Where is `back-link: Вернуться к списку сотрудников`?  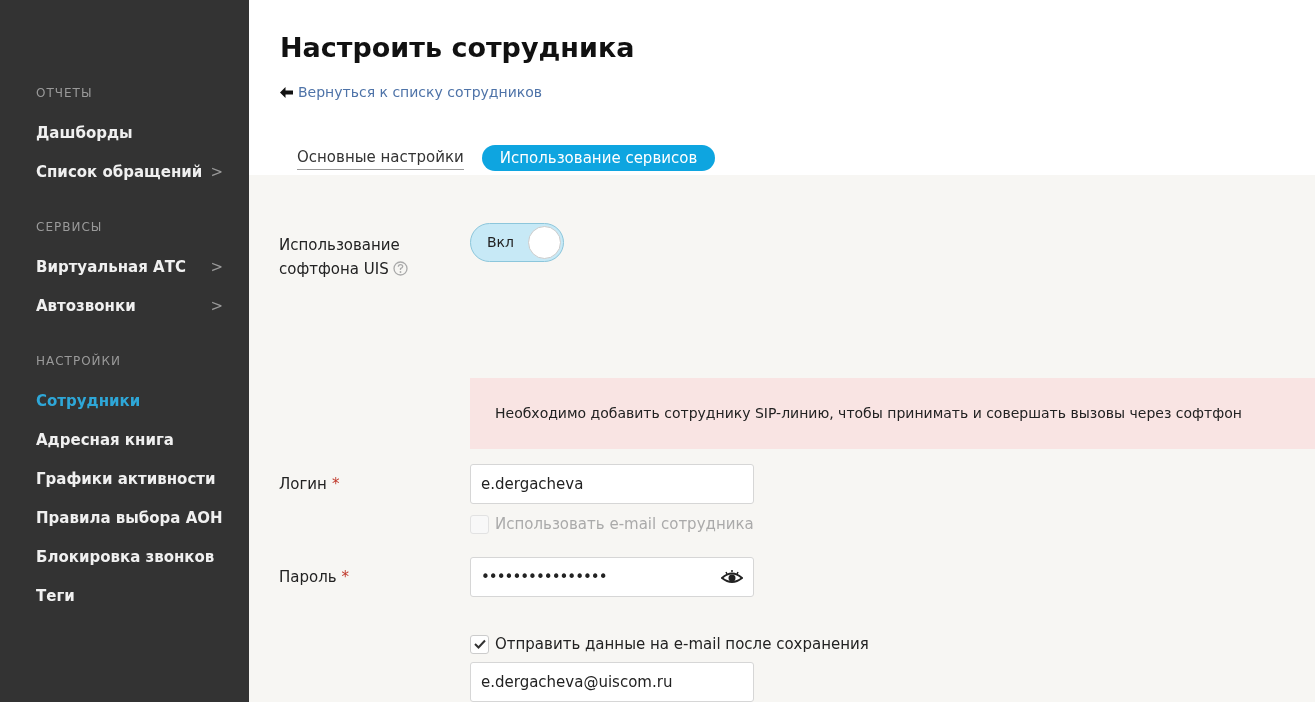 back-link: Вернуться к списку сотрудников is located at coordinates (420, 92).